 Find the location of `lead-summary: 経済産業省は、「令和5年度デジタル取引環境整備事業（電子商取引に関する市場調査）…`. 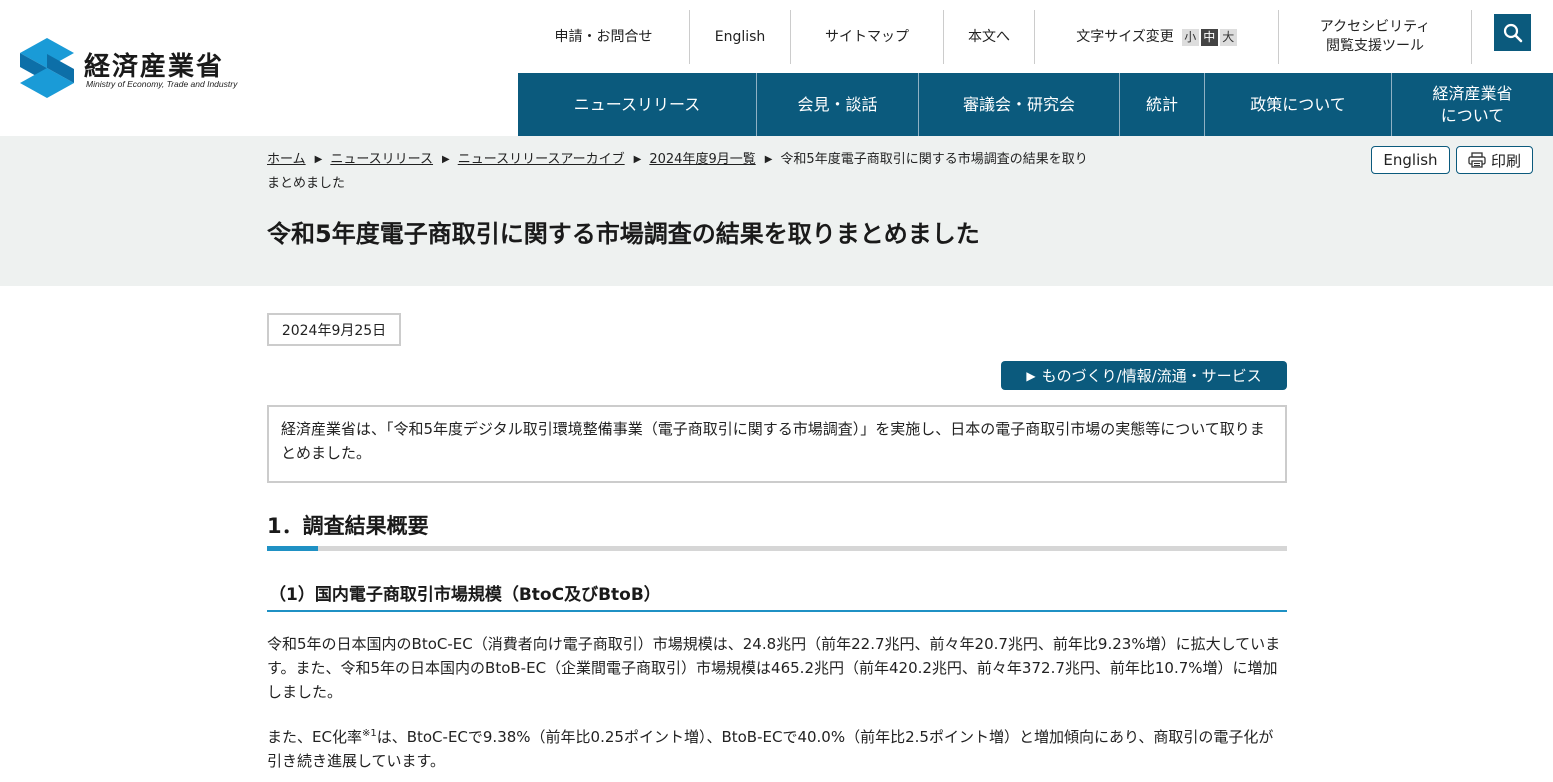

lead-summary: 経済産業省は、「令和5年度デジタル取引環境整備事業（電子商取引に関する市場調査）… is located at coordinates (777, 444).